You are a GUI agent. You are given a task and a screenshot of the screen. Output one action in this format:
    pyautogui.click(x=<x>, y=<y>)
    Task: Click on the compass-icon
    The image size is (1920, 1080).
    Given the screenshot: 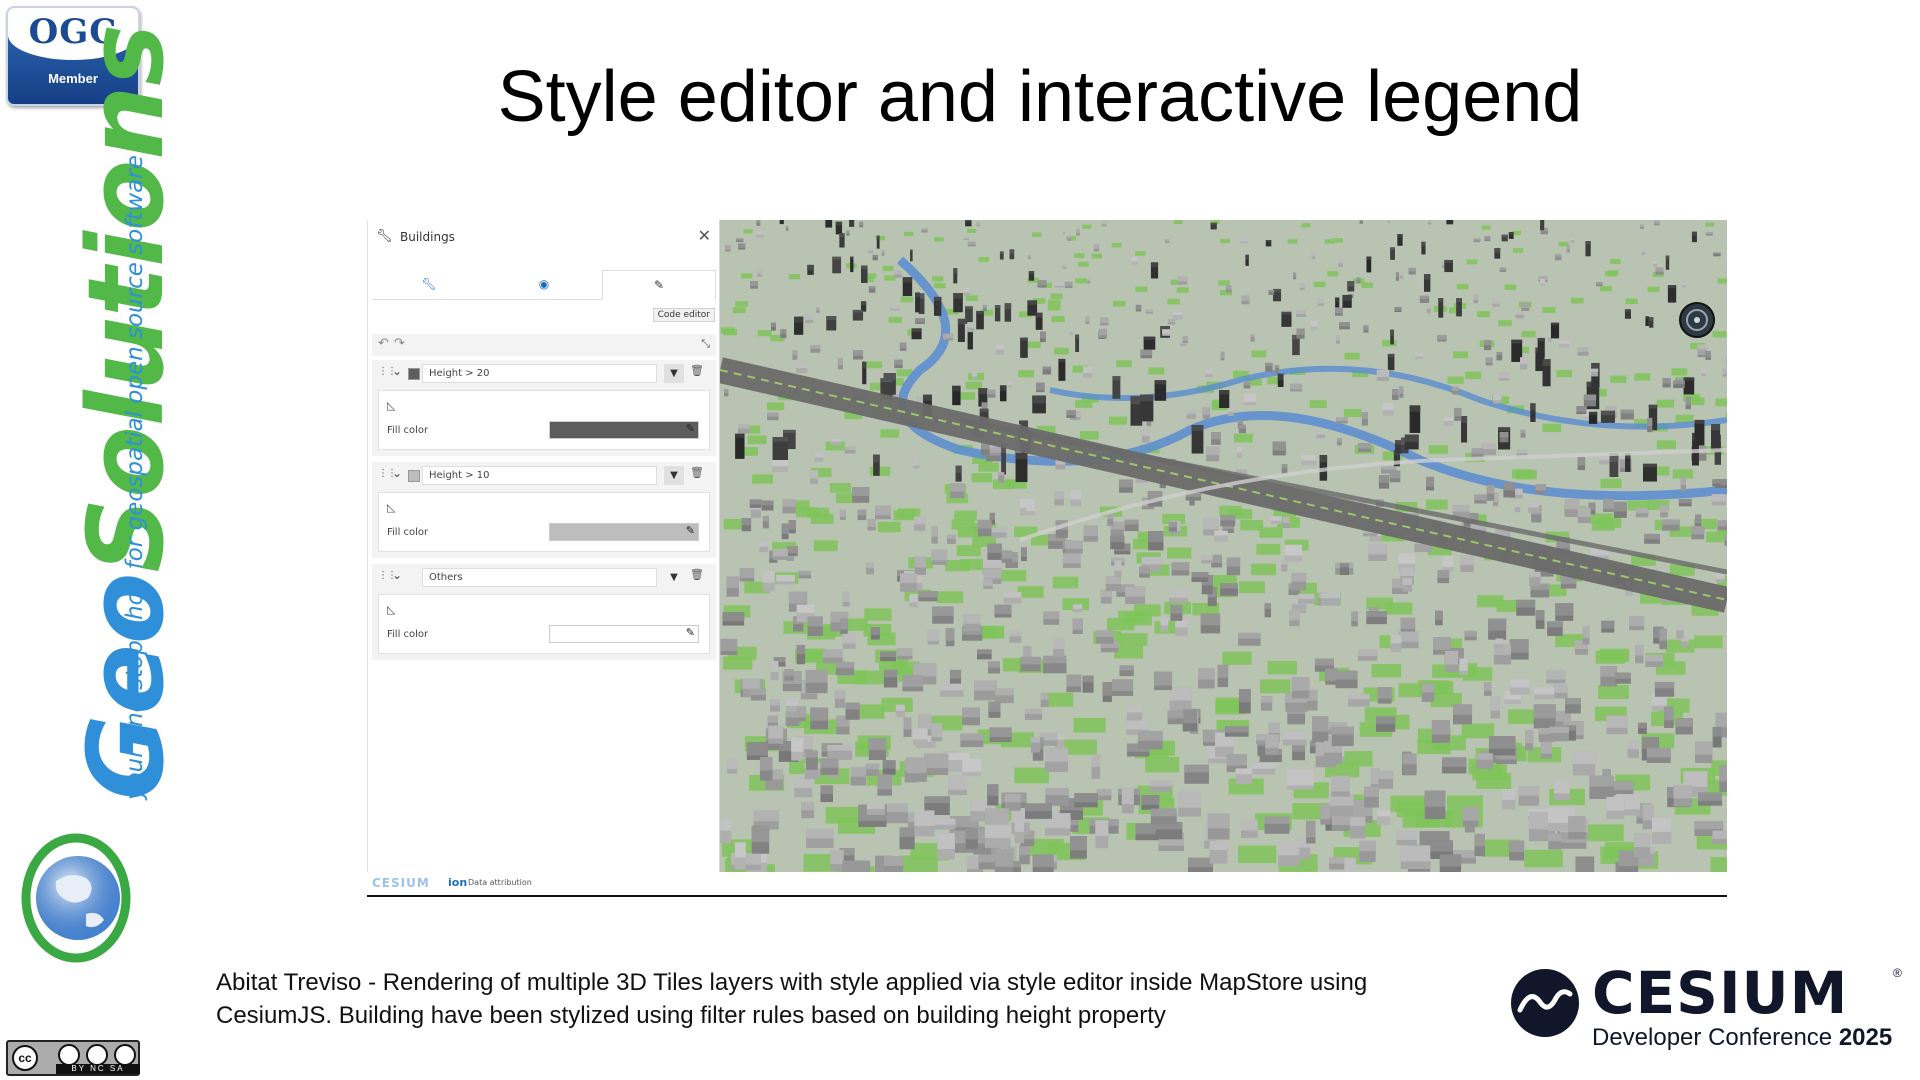 What is the action you would take?
    pyautogui.click(x=1697, y=320)
    